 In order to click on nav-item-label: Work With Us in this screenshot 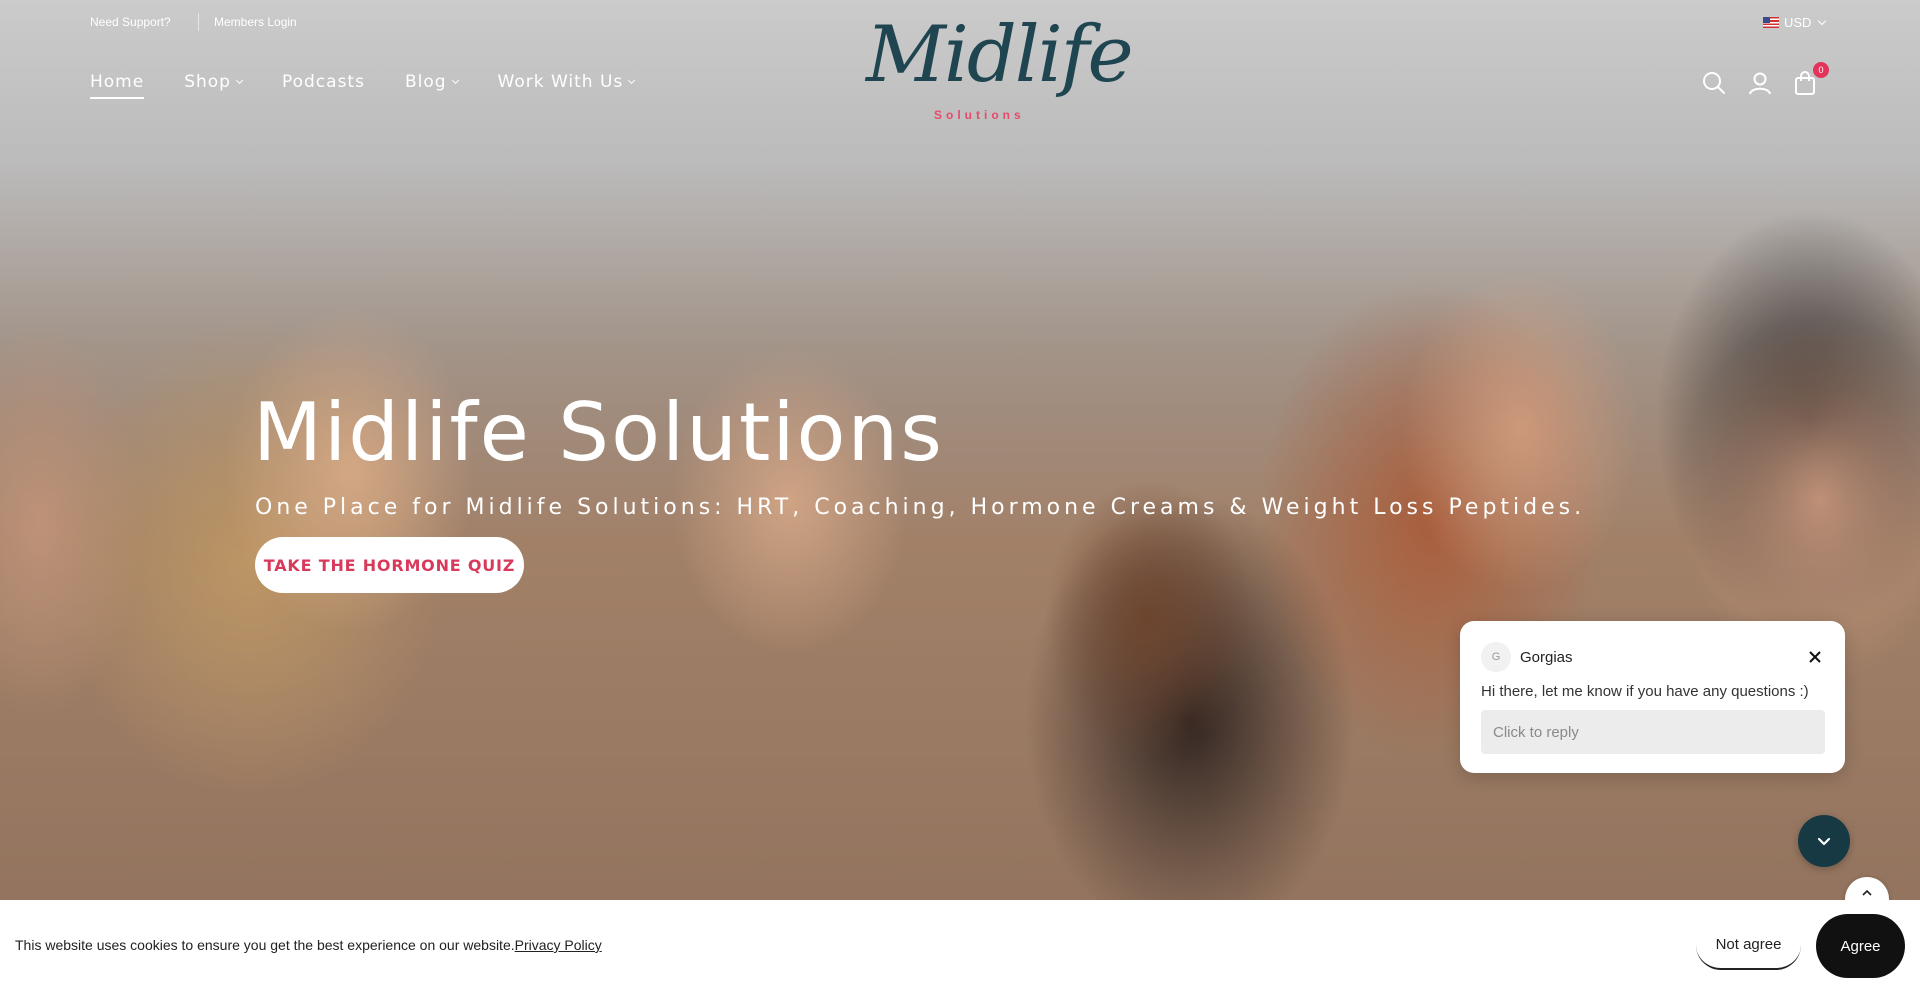, I will do `click(560, 82)`.